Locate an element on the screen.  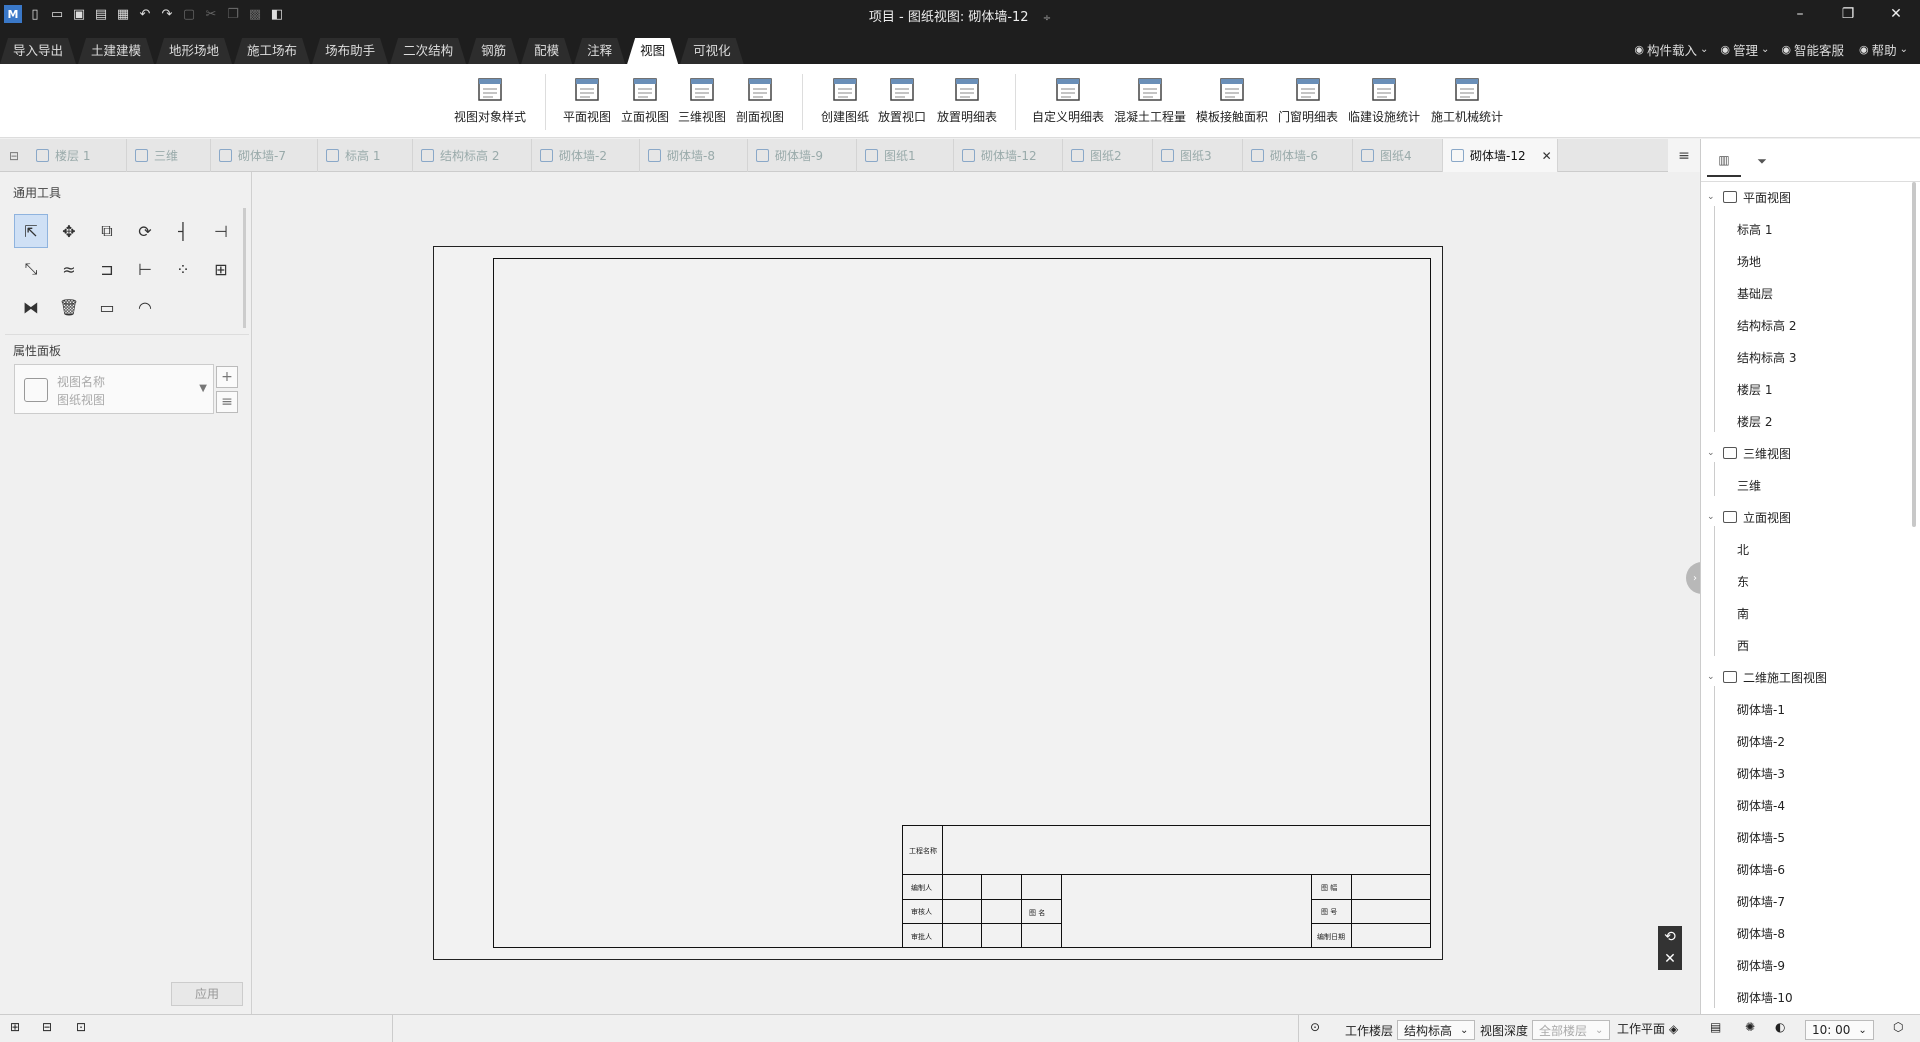
3d-icon: ◧ is located at coordinates (277, 14).